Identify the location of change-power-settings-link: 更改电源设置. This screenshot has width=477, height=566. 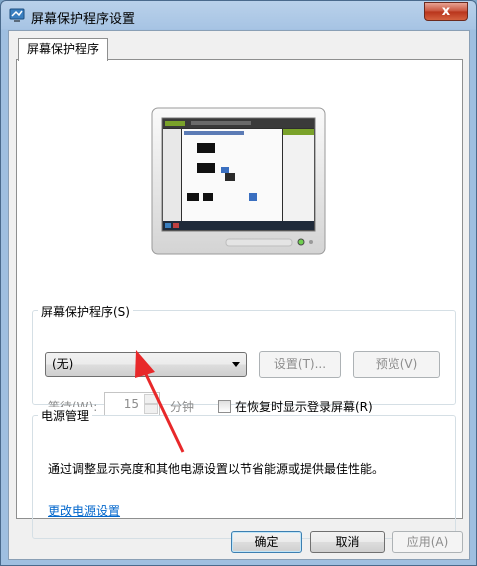
(84, 510).